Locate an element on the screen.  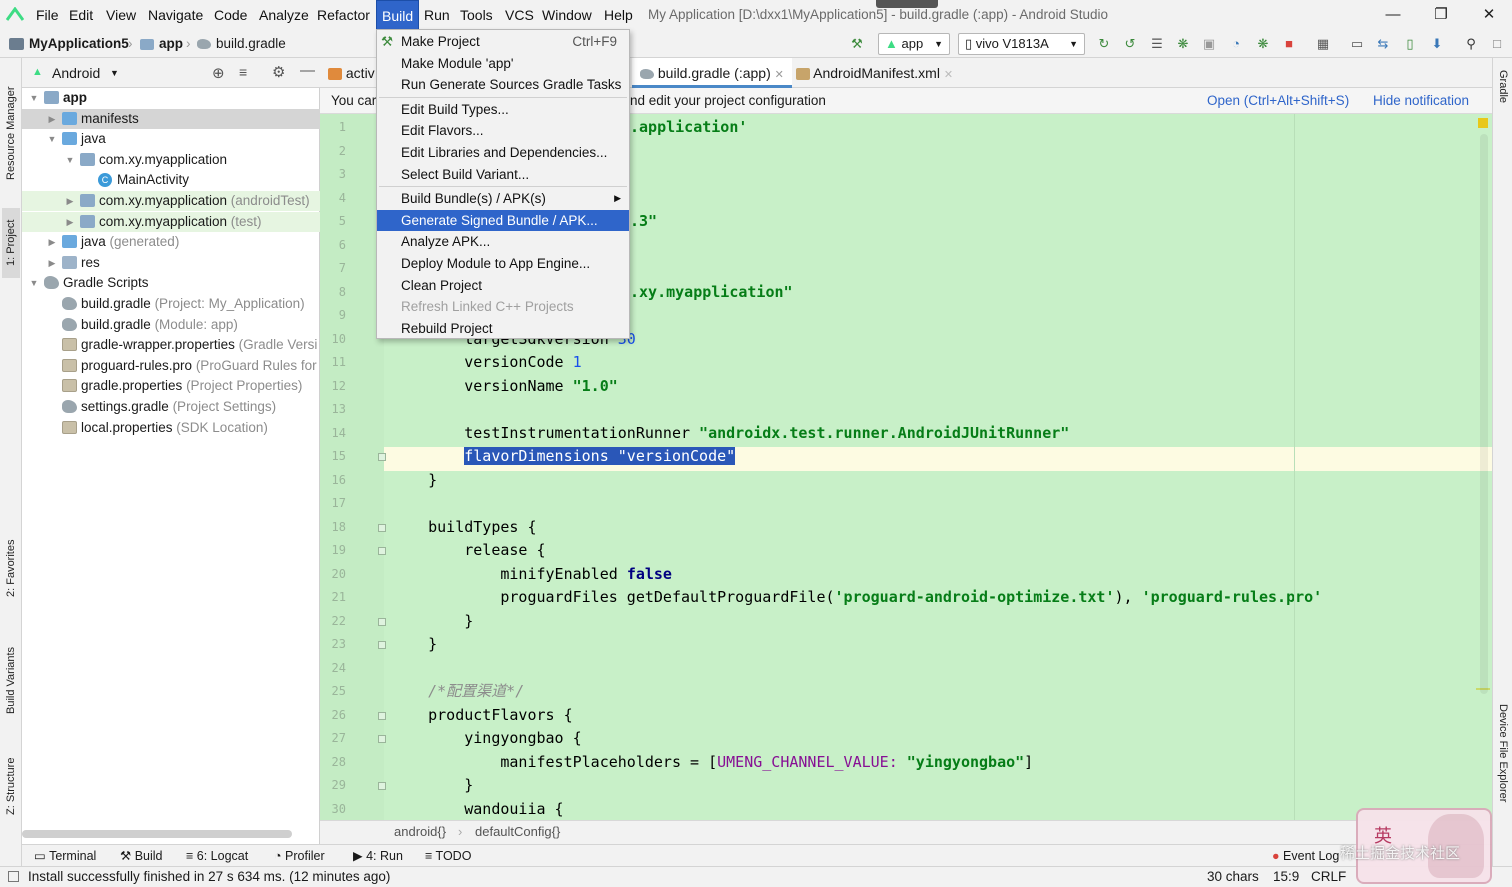
project-structure-icon: ▦ is located at coordinates (1323, 44).